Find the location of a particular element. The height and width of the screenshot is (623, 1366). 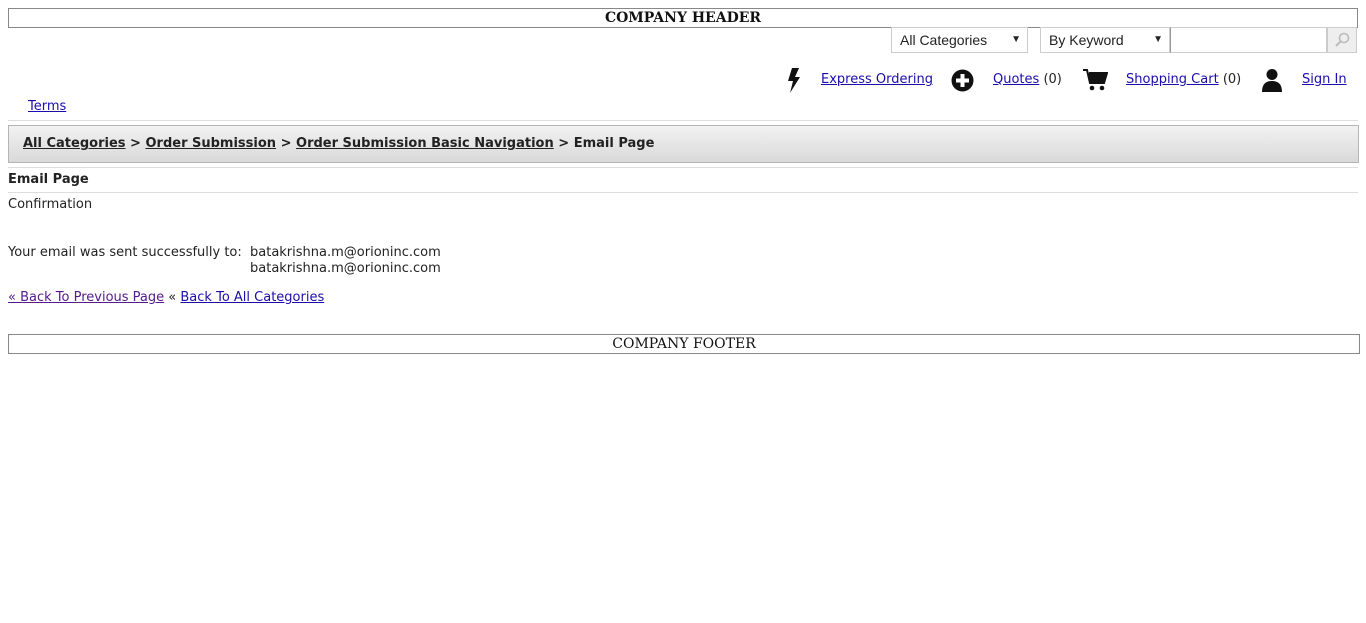

category-select: All Categories ▼ is located at coordinates (959, 40).